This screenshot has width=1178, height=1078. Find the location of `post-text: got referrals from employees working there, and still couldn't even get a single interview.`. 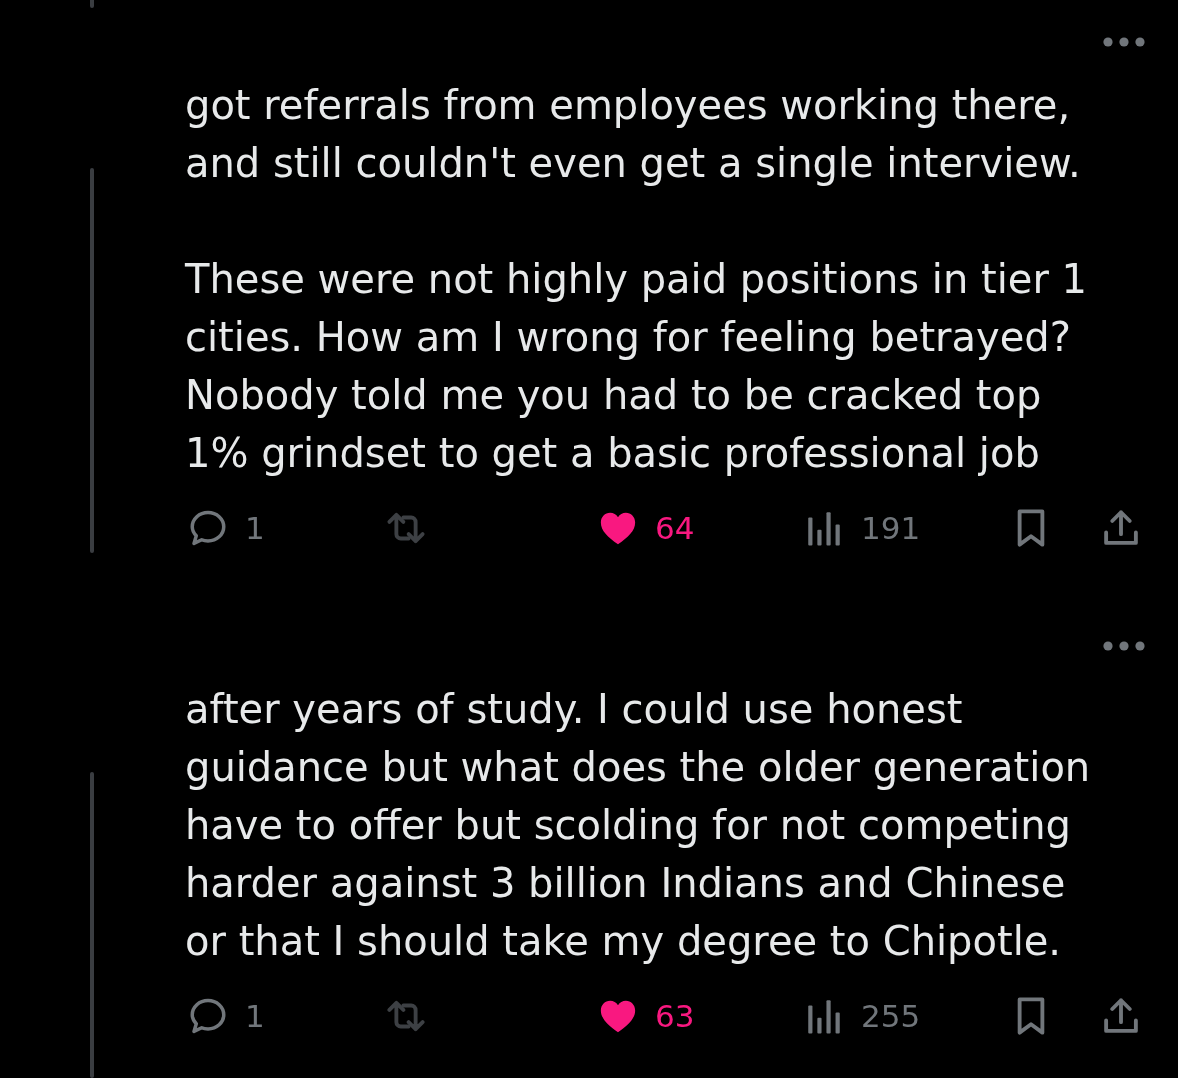

post-text: got referrals from employees working there, and still couldn't even get a single interview. is located at coordinates (633, 134).